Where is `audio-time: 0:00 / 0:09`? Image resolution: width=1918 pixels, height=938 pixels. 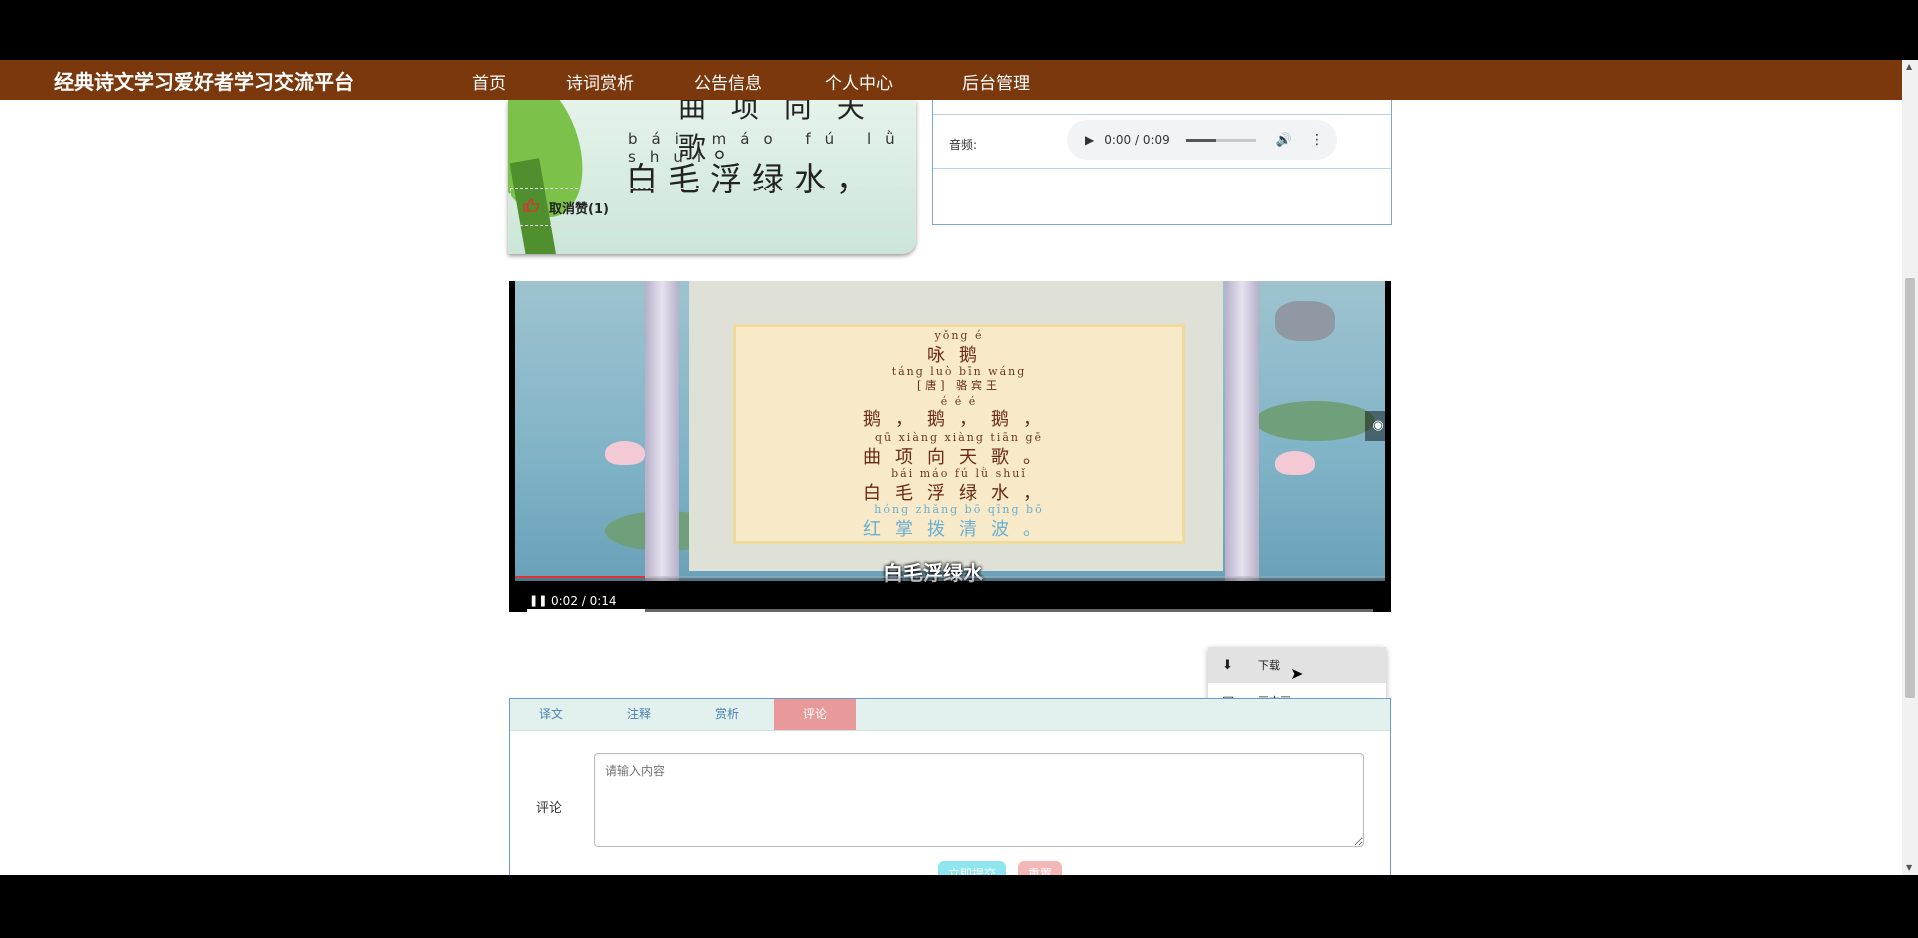 audio-time: 0:00 / 0:09 is located at coordinates (1137, 140).